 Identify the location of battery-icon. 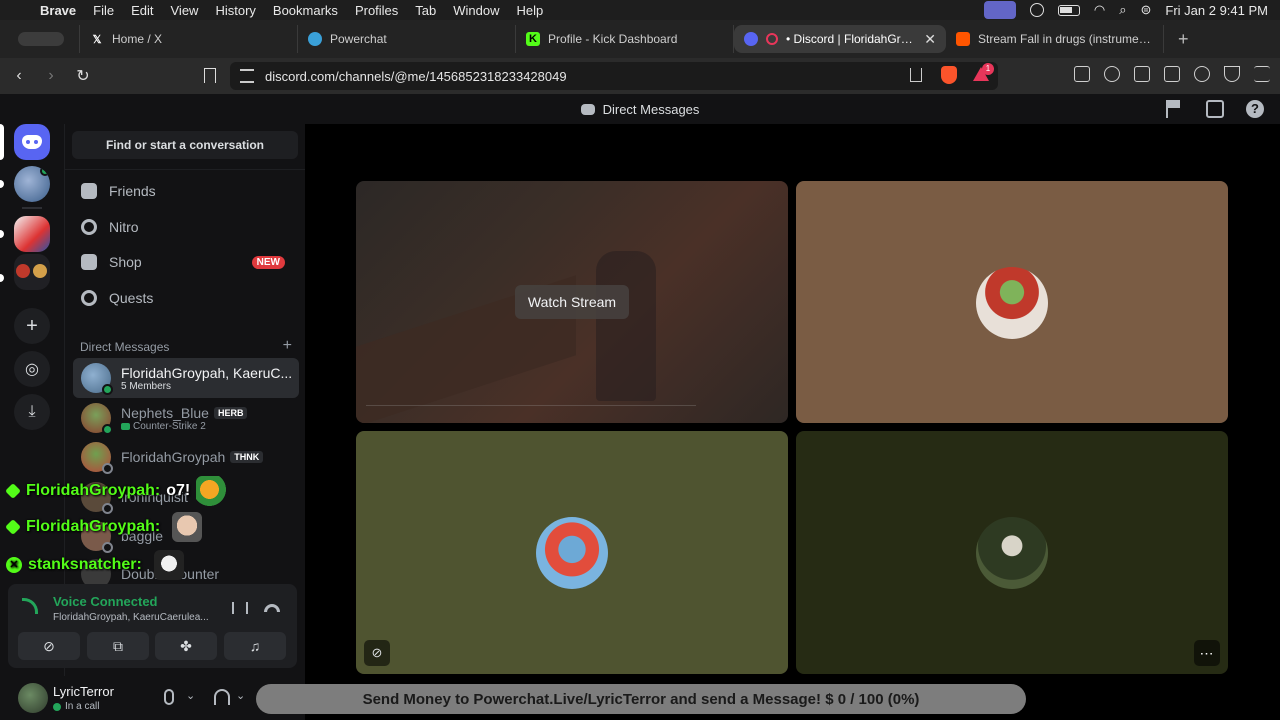
(1068, 10).